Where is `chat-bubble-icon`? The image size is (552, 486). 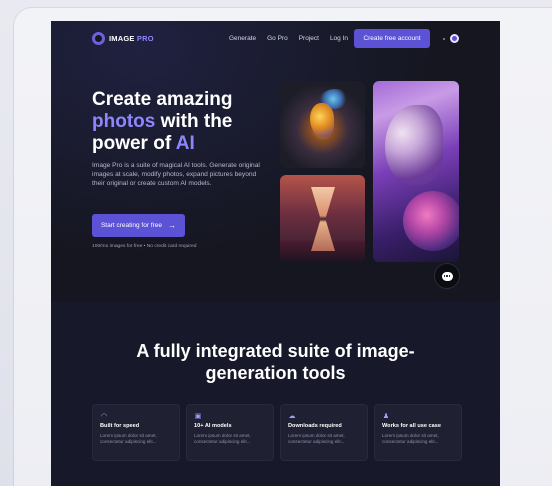 chat-bubble-icon is located at coordinates (447, 276).